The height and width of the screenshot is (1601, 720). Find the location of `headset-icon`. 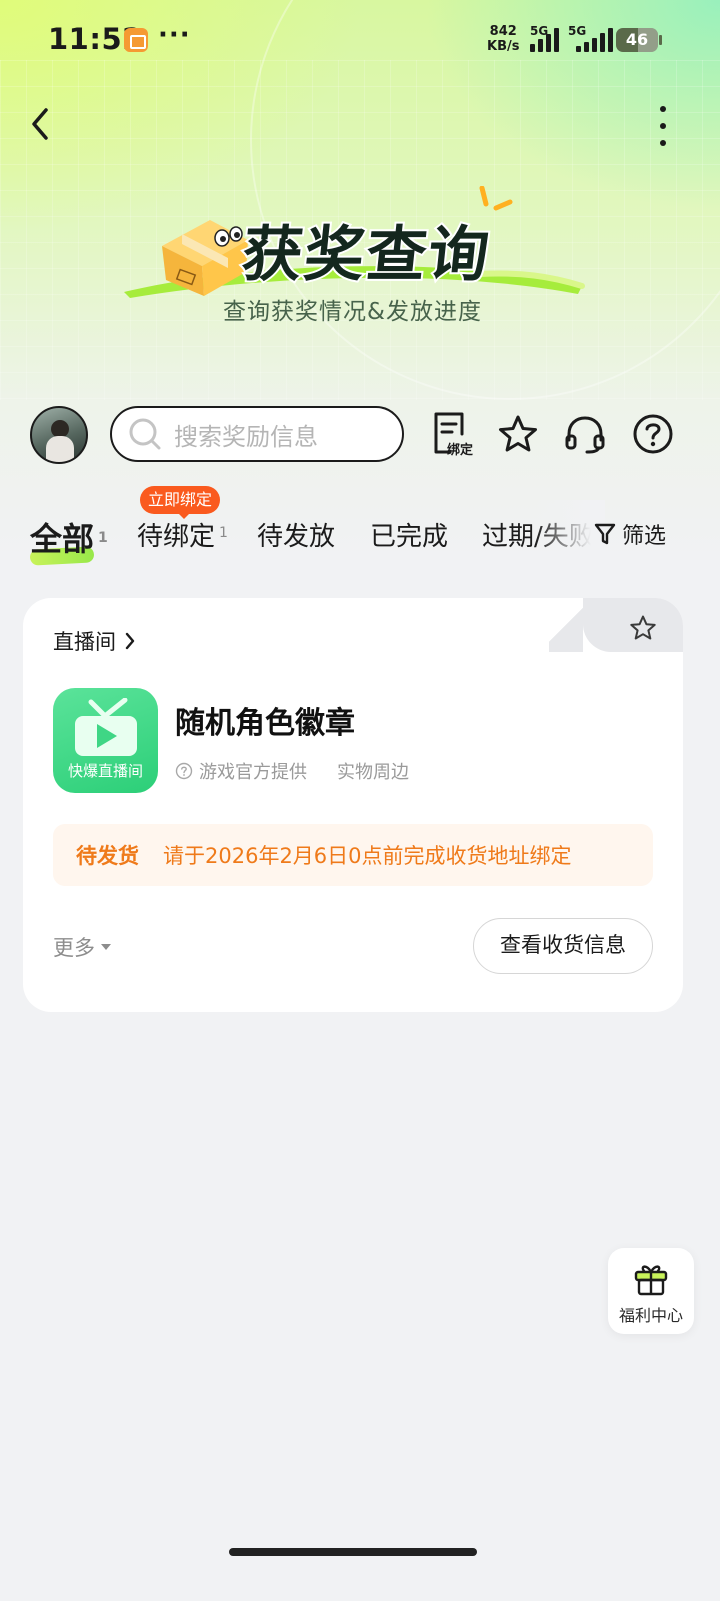

headset-icon is located at coordinates (585, 435).